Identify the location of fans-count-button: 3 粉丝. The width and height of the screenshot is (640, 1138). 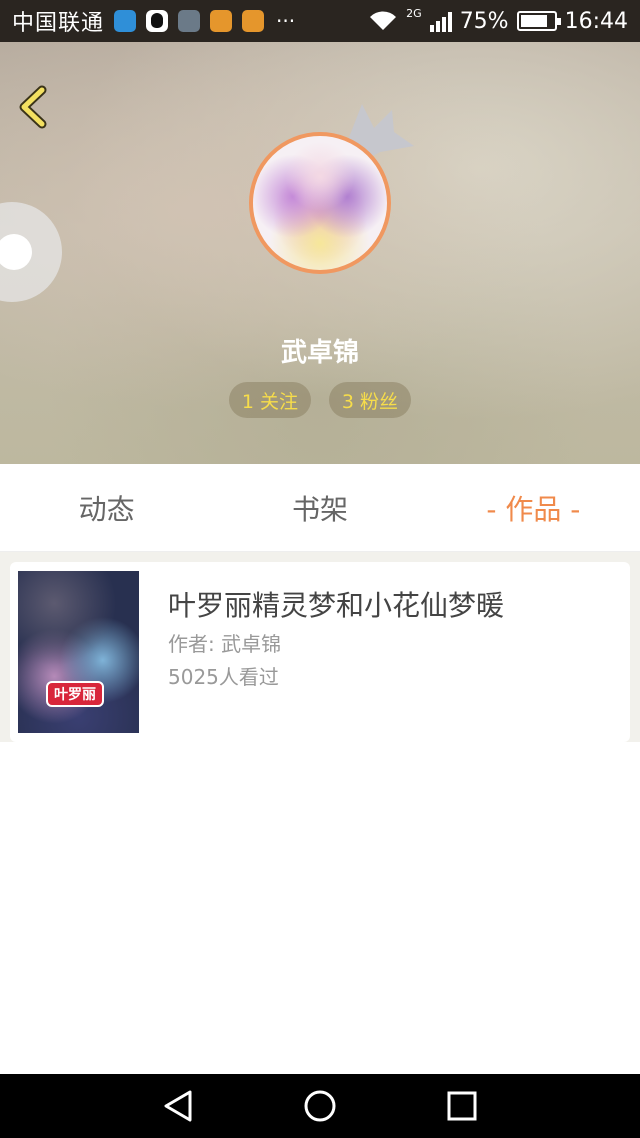
(370, 400).